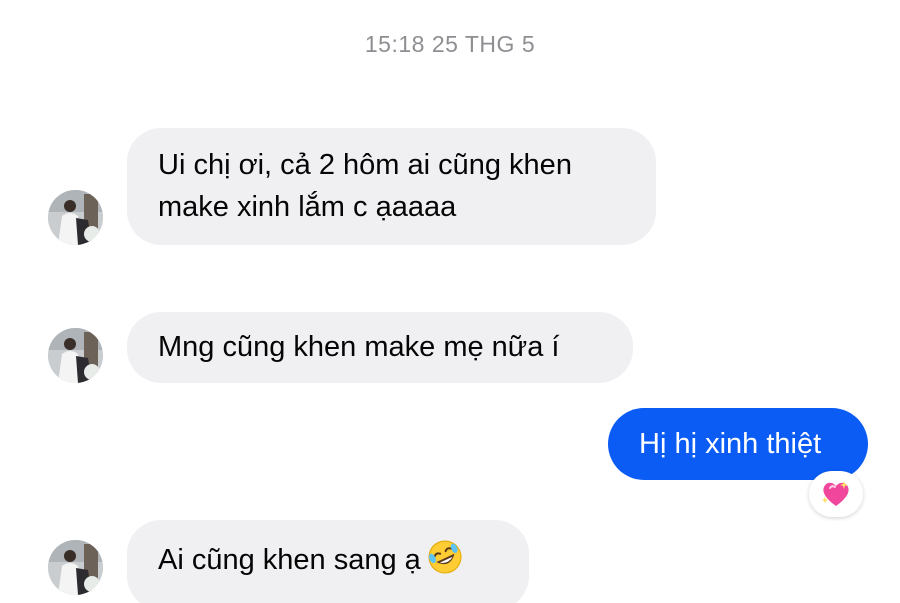 Image resolution: width=900 pixels, height=603 pixels. I want to click on incoming-message-bubble: Ai cũng khen sang ạ, so click(328, 561).